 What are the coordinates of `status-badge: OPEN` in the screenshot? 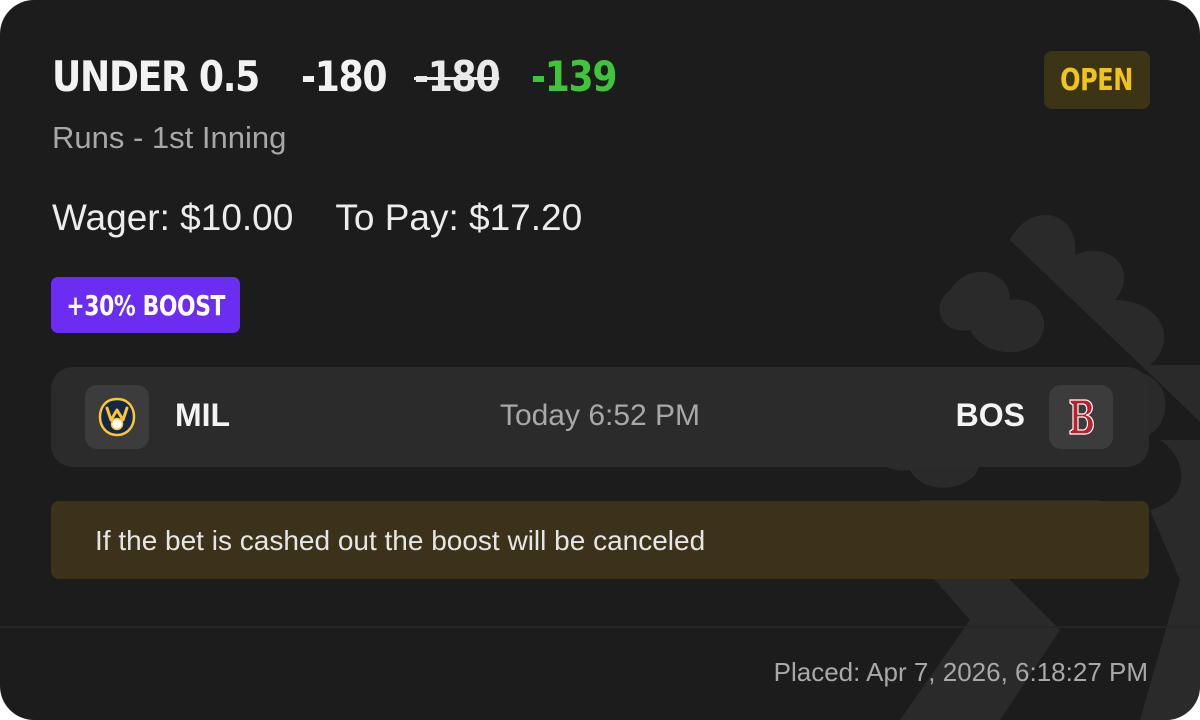 It's located at (1097, 80).